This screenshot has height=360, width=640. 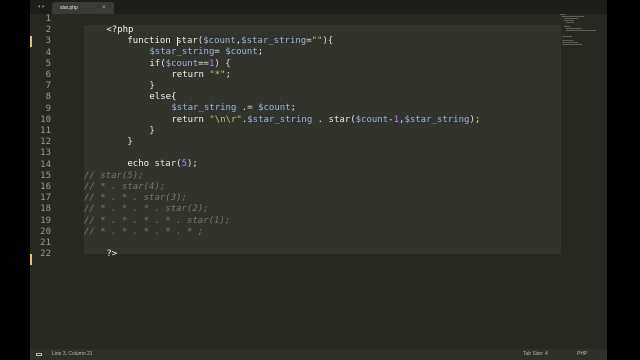 What do you see at coordinates (130, 80) in the screenshot?
I see `code-line-6: }` at bounding box center [130, 80].